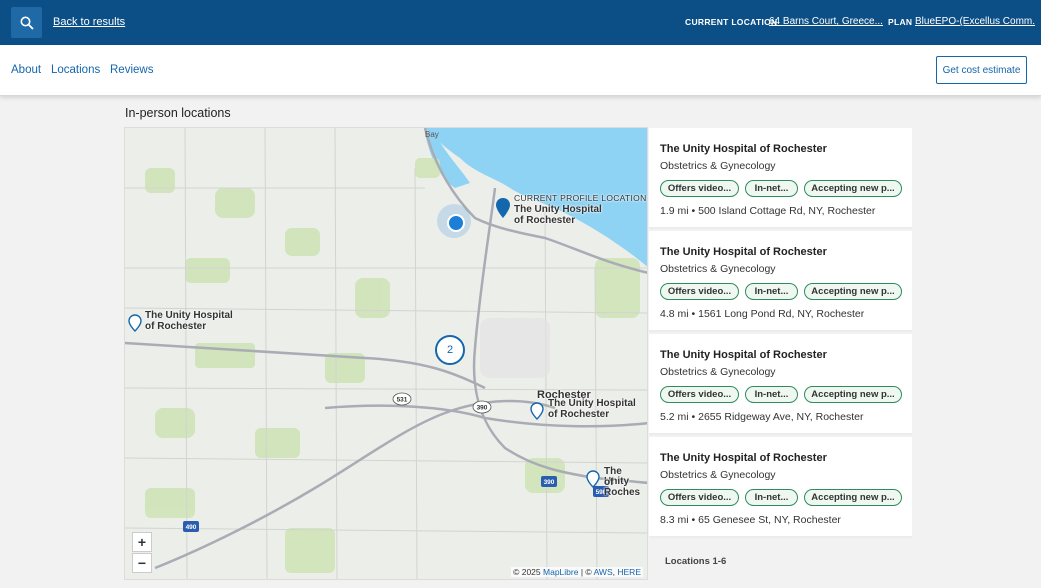  What do you see at coordinates (402, 400) in the screenshot?
I see `route-shield-531: 531` at bounding box center [402, 400].